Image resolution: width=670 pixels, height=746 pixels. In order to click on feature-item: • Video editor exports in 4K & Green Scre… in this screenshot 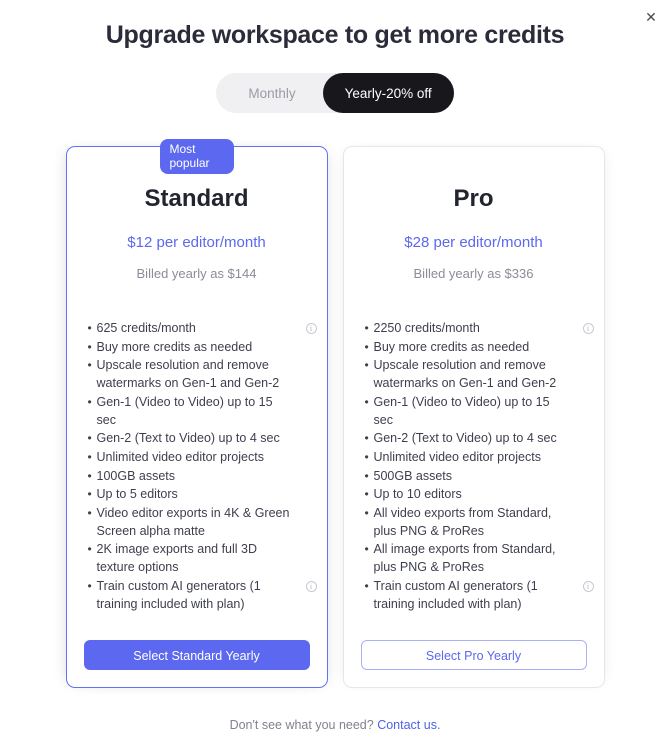, I will do `click(202, 522)`.